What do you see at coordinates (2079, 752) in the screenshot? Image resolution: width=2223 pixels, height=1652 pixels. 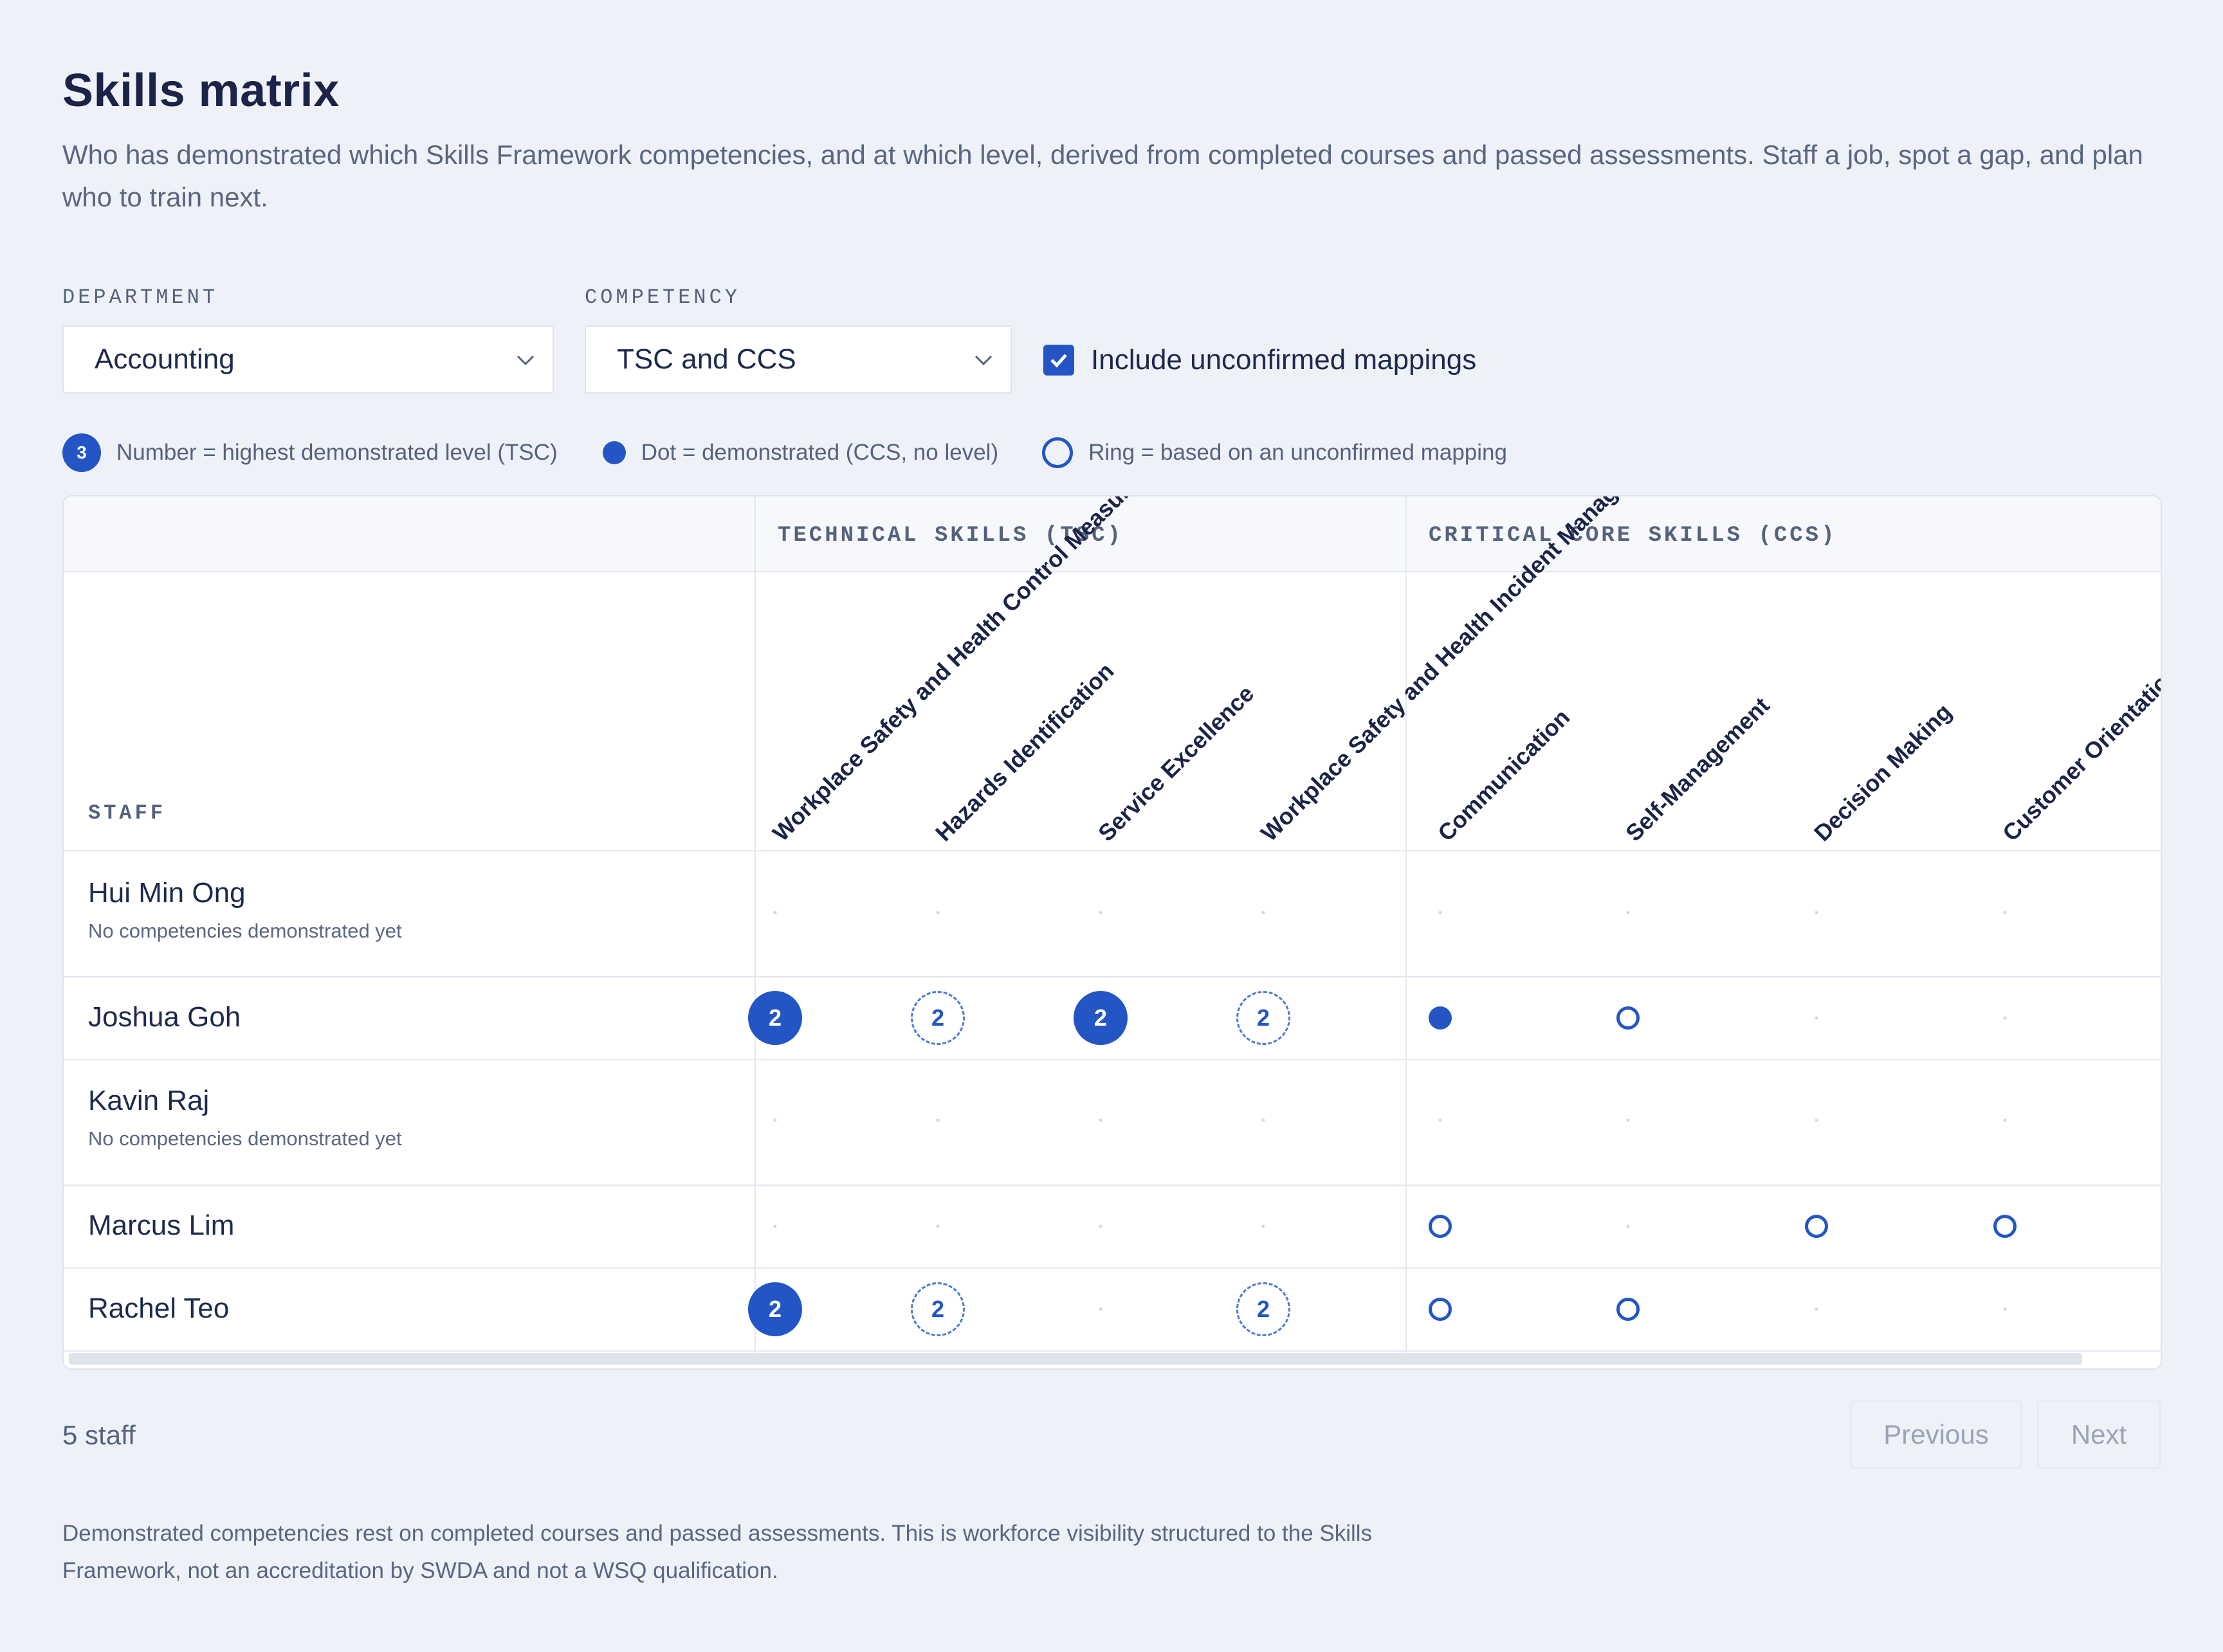 I see `competency-header: Customer Orientation` at bounding box center [2079, 752].